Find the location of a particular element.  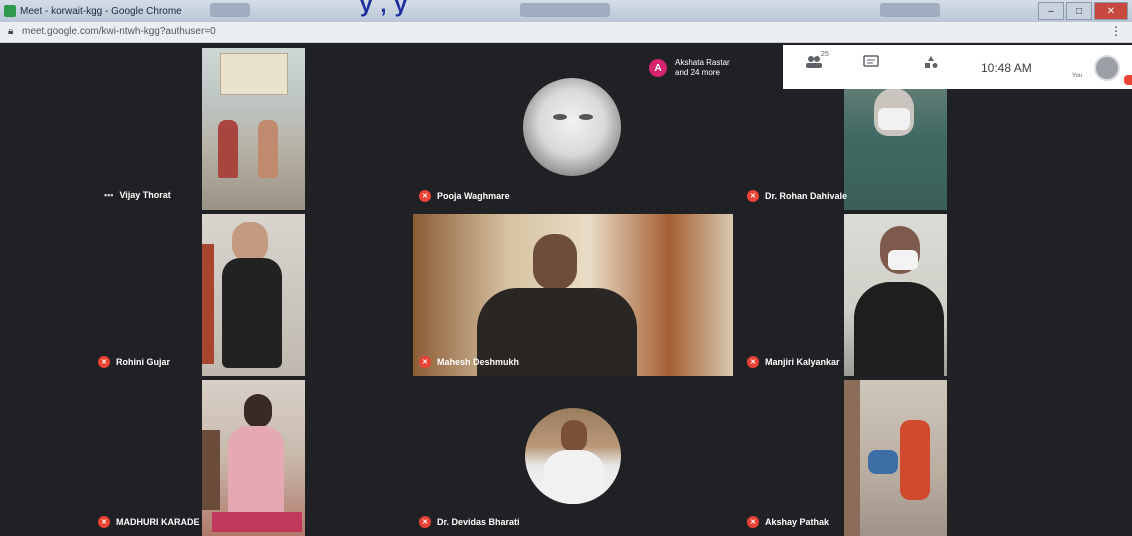

participant-name: Mahesh Deshmukh is located at coordinates (478, 362).